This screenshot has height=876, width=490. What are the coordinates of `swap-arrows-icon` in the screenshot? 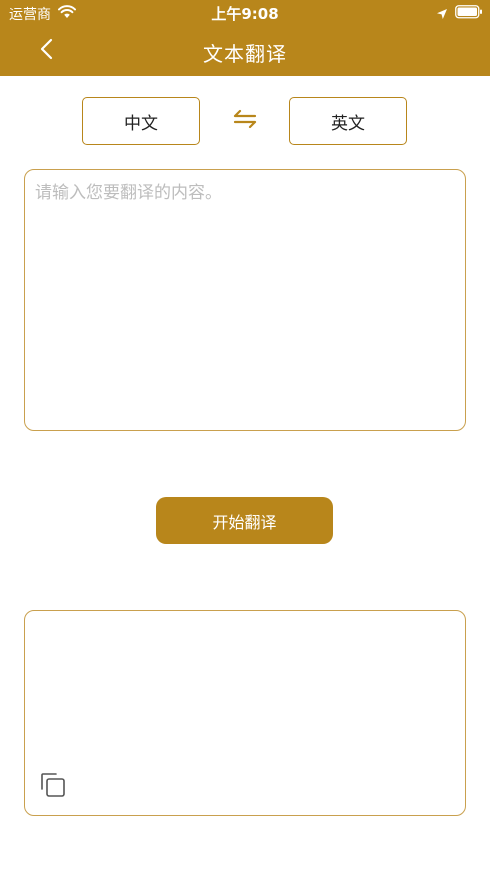 It's located at (245, 121).